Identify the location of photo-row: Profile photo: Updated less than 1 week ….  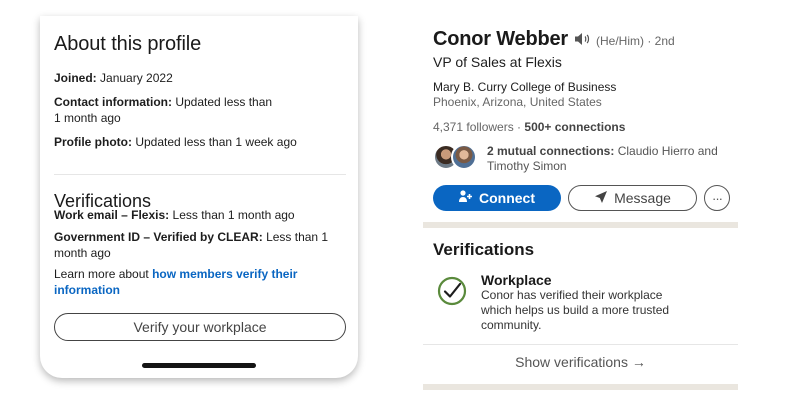
(200, 142).